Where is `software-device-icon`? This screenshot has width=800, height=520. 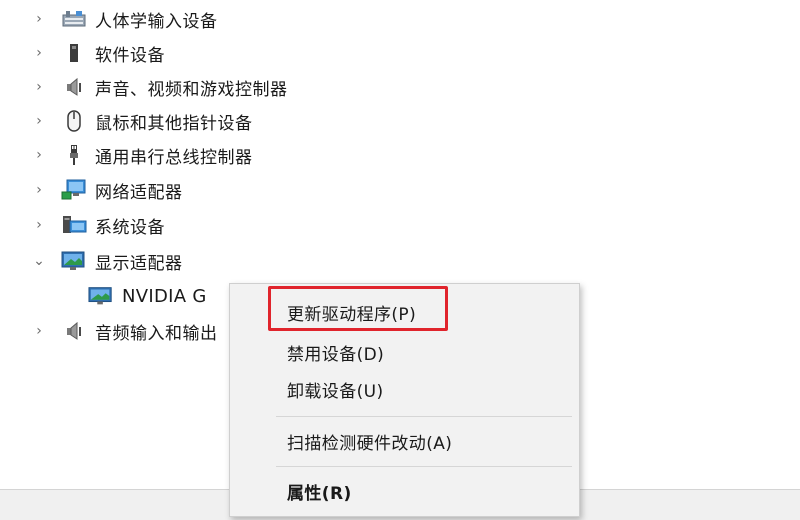 software-device-icon is located at coordinates (74, 53).